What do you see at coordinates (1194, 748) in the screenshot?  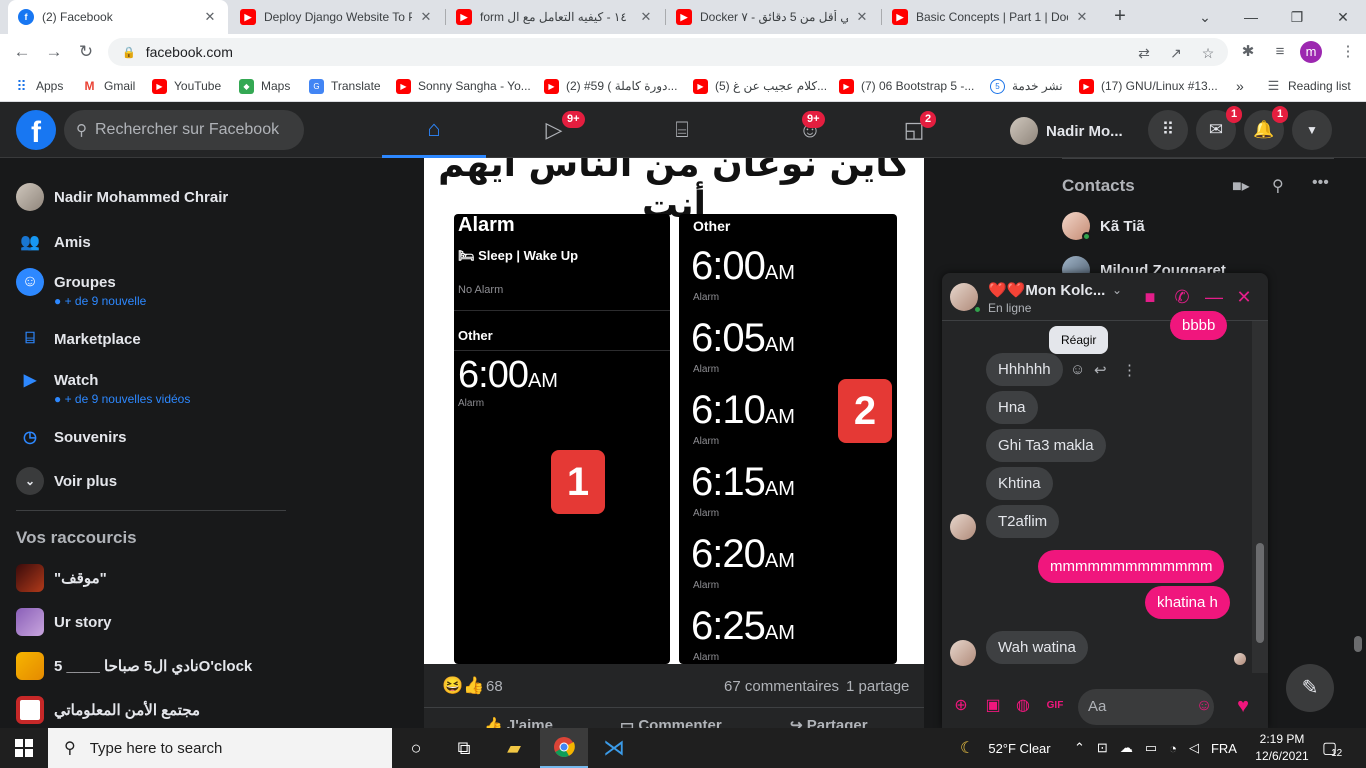 I see `volume-icon: ◁` at bounding box center [1194, 748].